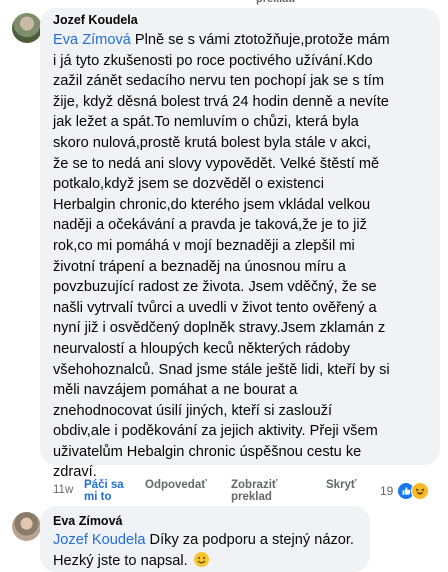 Image resolution: width=448 pixels, height=572 pixels. I want to click on comment-line: měli navzájem pomáhat a ne bourat a, so click(175, 390).